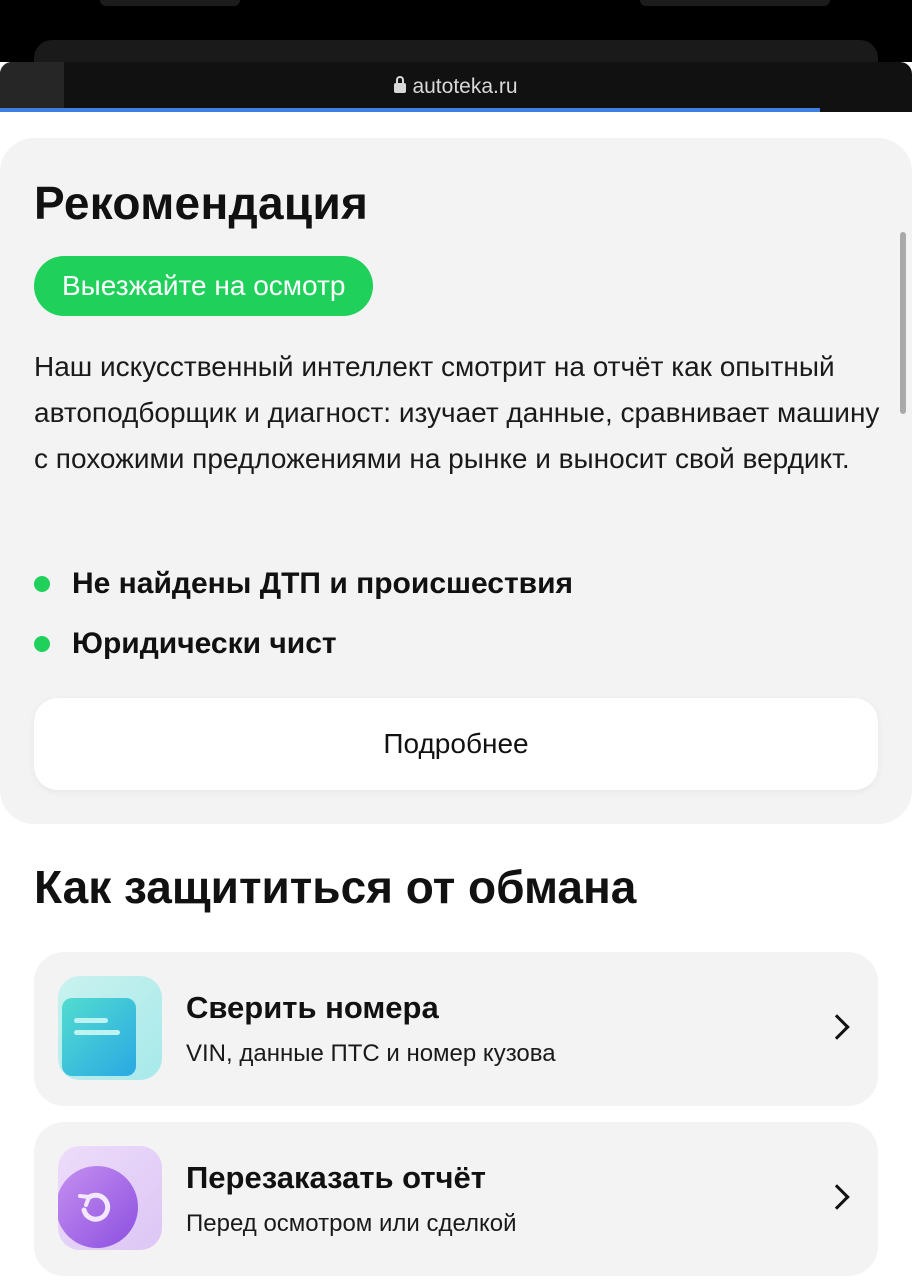 This screenshot has width=912, height=1280. Describe the element at coordinates (400, 84) in the screenshot. I see `lock-icon` at that location.